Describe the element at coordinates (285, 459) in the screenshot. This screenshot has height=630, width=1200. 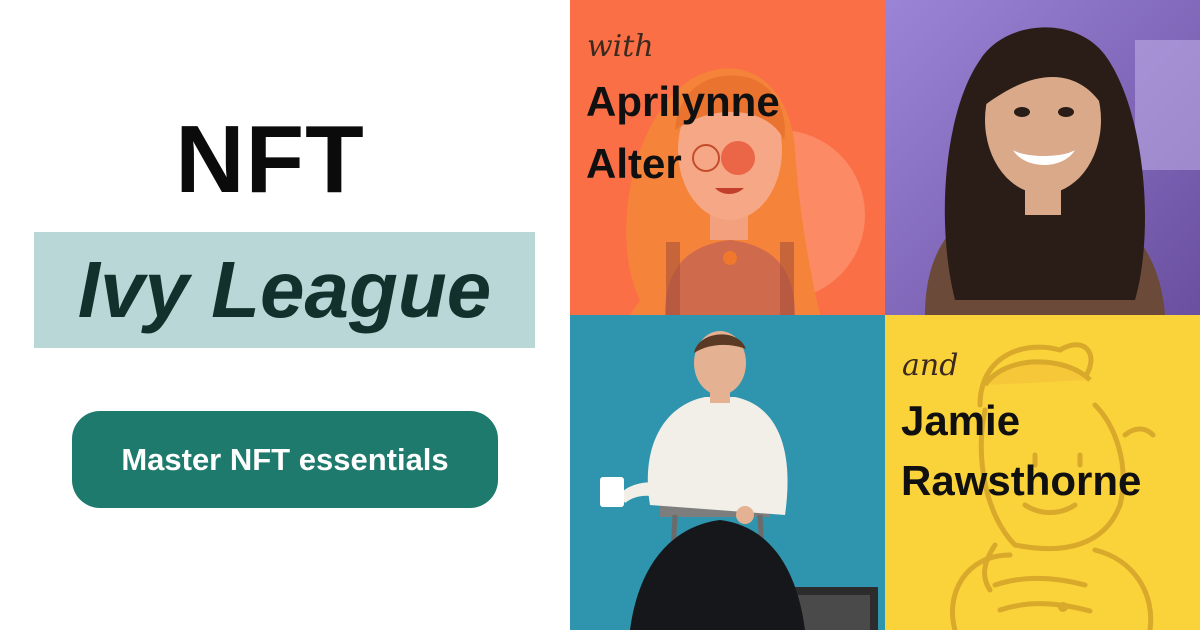
I see `master-nft-essentials-button: Master NFT essentials` at that location.